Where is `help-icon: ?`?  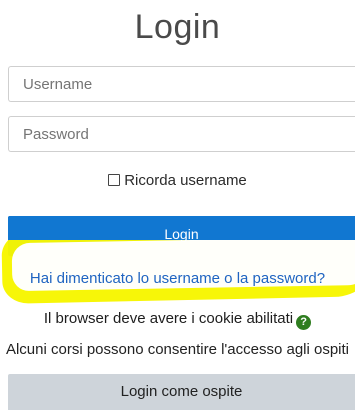 help-icon: ? is located at coordinates (304, 322).